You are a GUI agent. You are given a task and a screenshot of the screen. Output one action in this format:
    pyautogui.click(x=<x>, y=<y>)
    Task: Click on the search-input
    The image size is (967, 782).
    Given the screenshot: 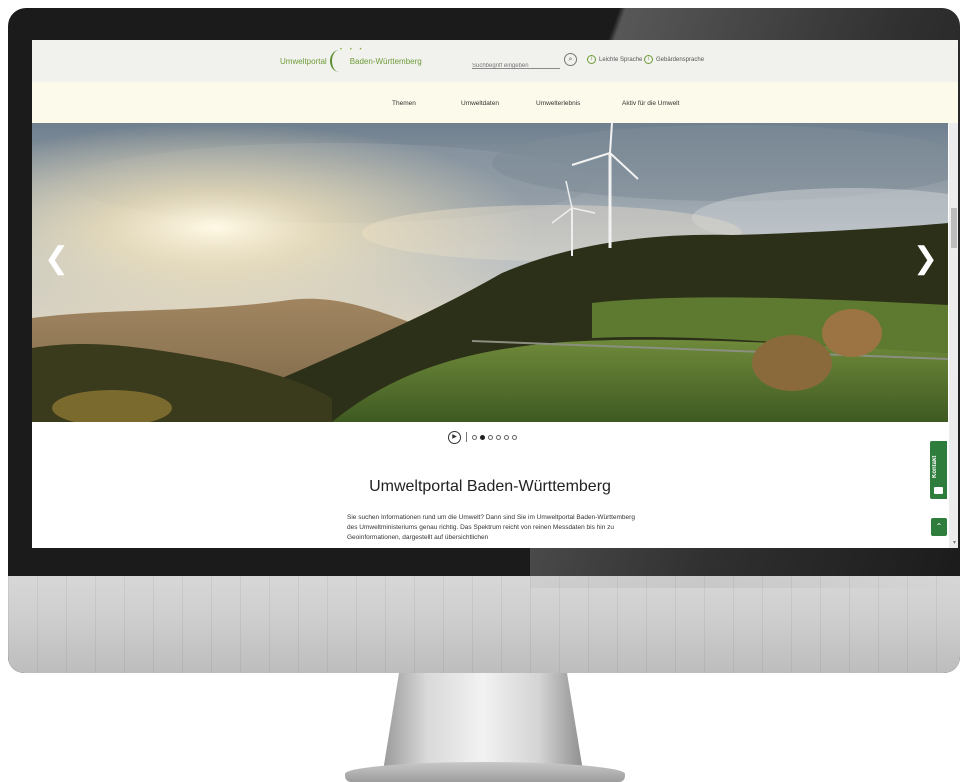 What is the action you would take?
    pyautogui.click(x=516, y=66)
    